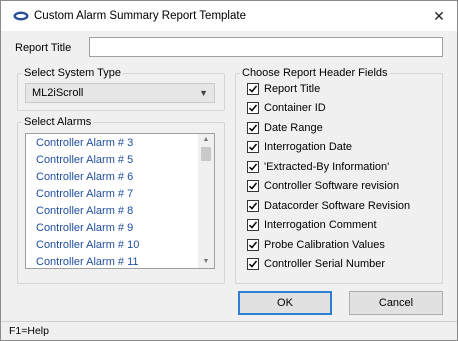  Describe the element at coordinates (285, 303) in the screenshot. I see `ok-button: OK` at that location.